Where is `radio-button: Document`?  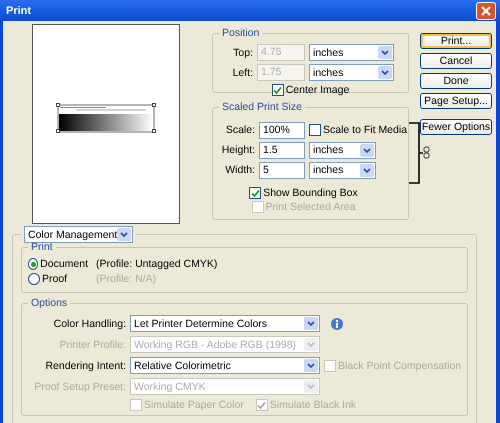
radio-button: Document is located at coordinates (58, 264).